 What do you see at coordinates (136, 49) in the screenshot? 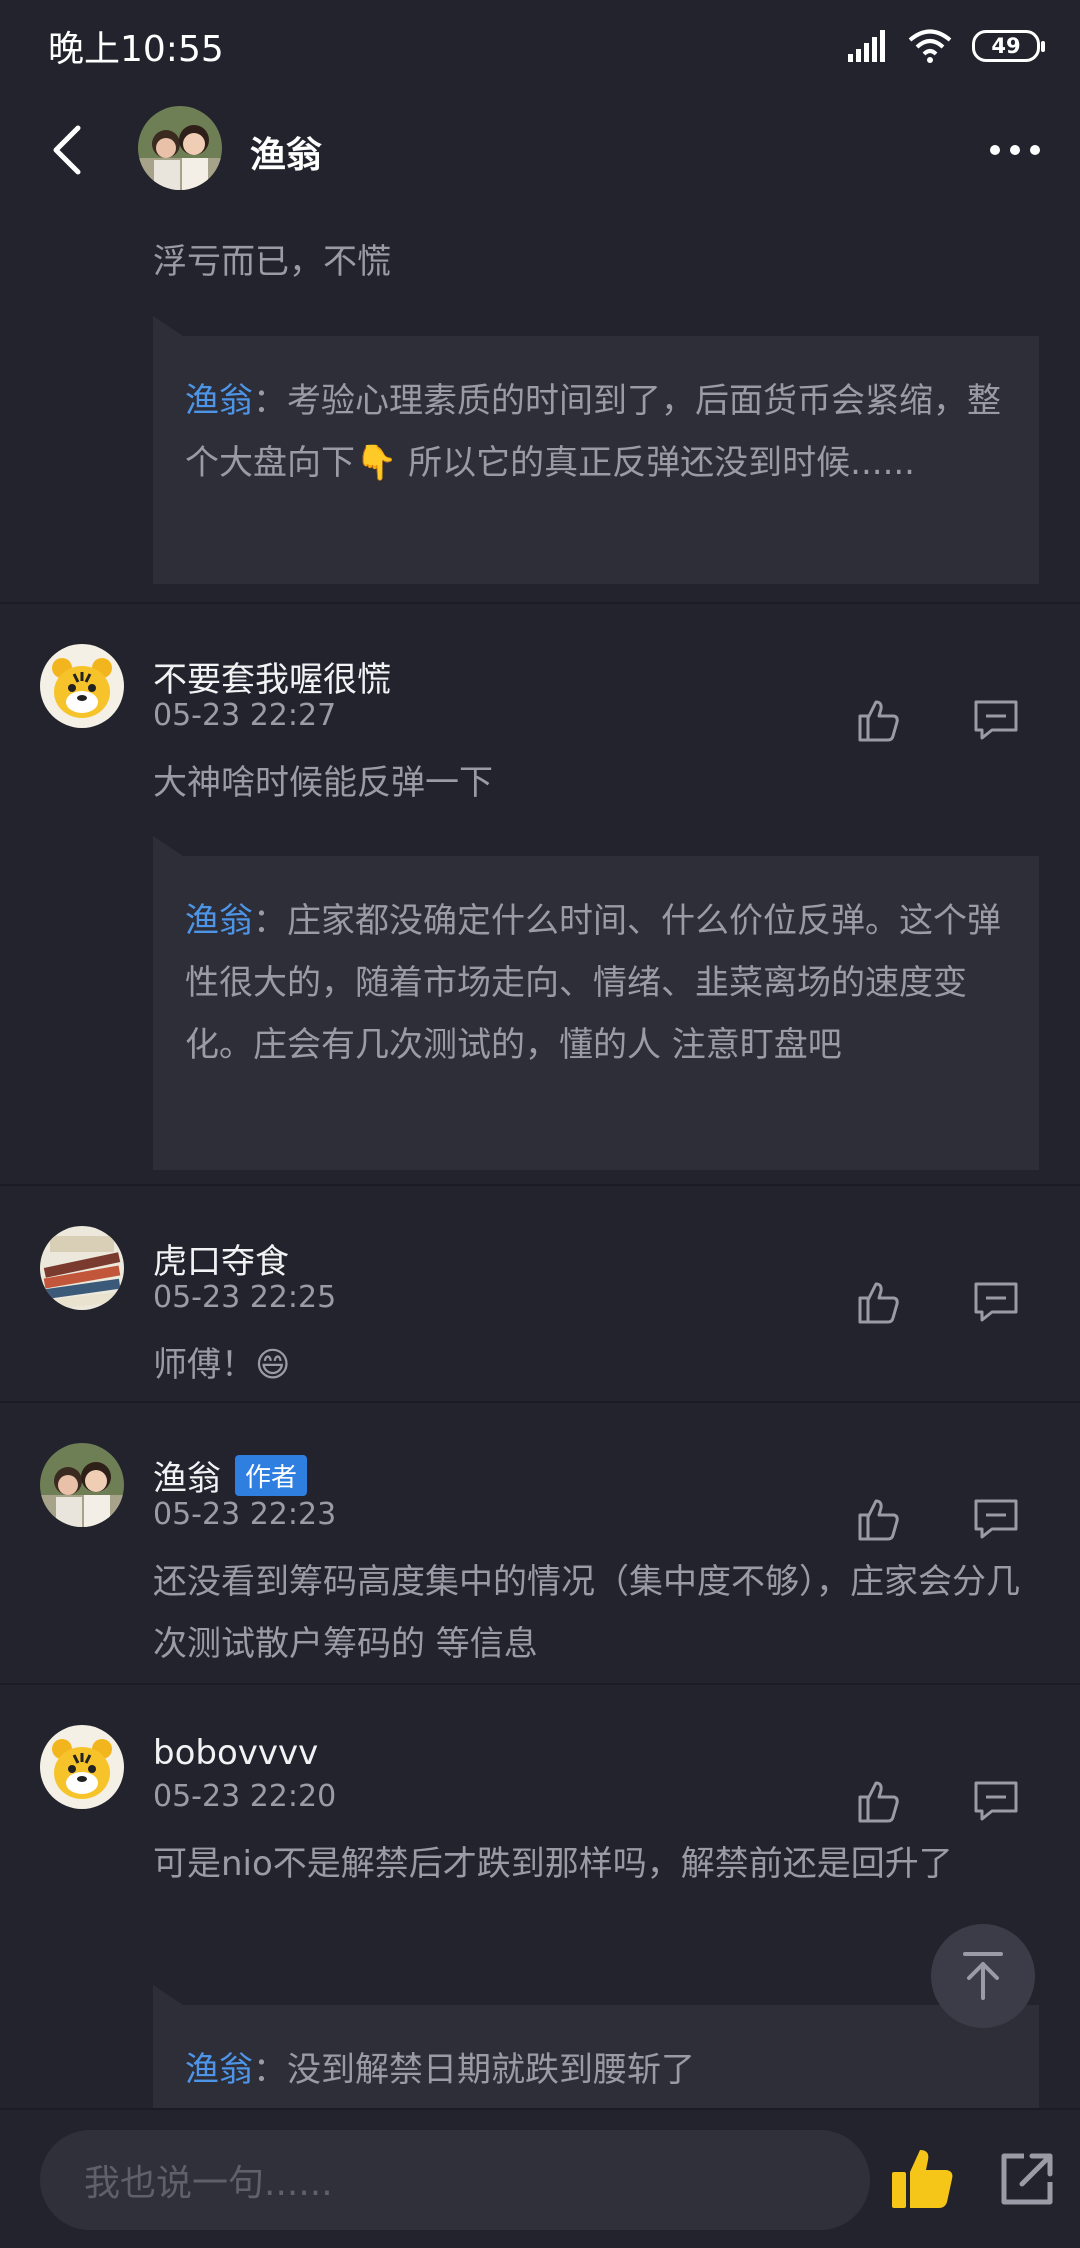
I see `status-time: 晚上10:55` at bounding box center [136, 49].